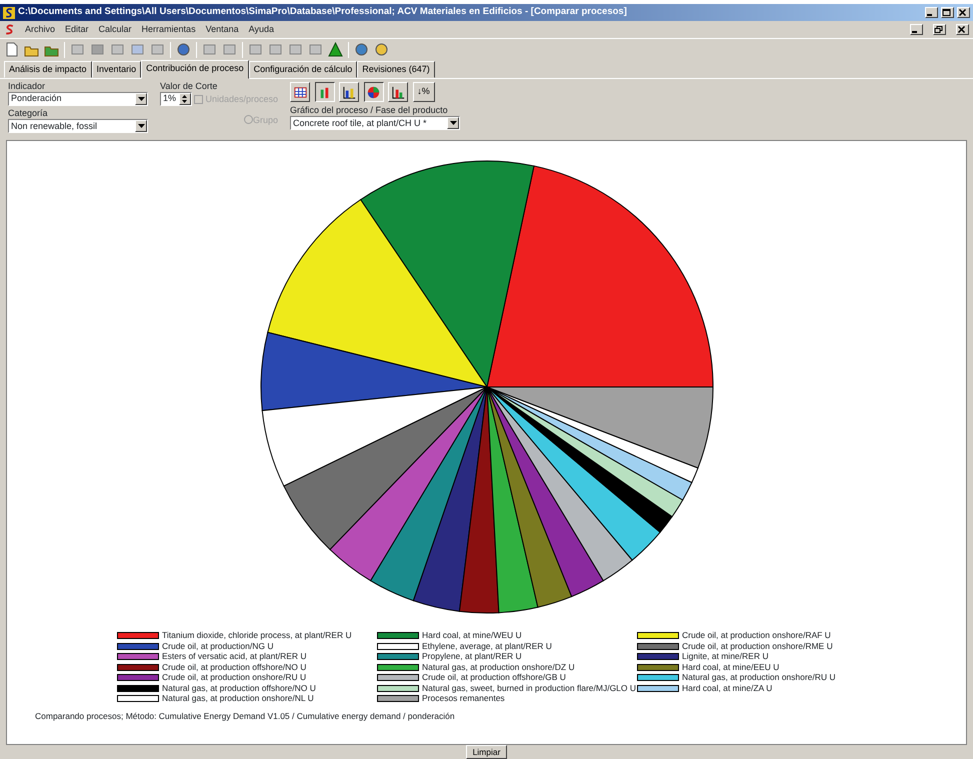 This screenshot has width=973, height=759. Describe the element at coordinates (40, 29) in the screenshot. I see `menu-item: Archivo` at that location.